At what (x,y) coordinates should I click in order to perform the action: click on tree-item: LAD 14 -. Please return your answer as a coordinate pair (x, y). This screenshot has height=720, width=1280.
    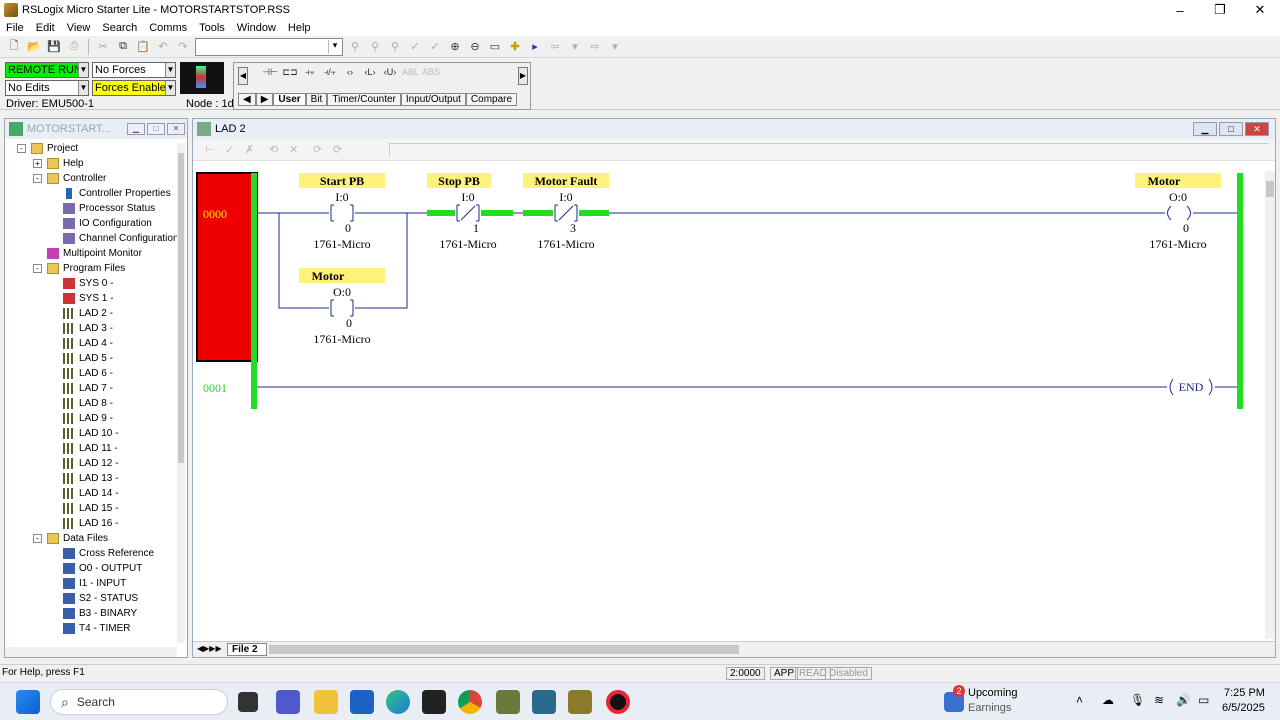
    Looking at the image, I should click on (90, 493).